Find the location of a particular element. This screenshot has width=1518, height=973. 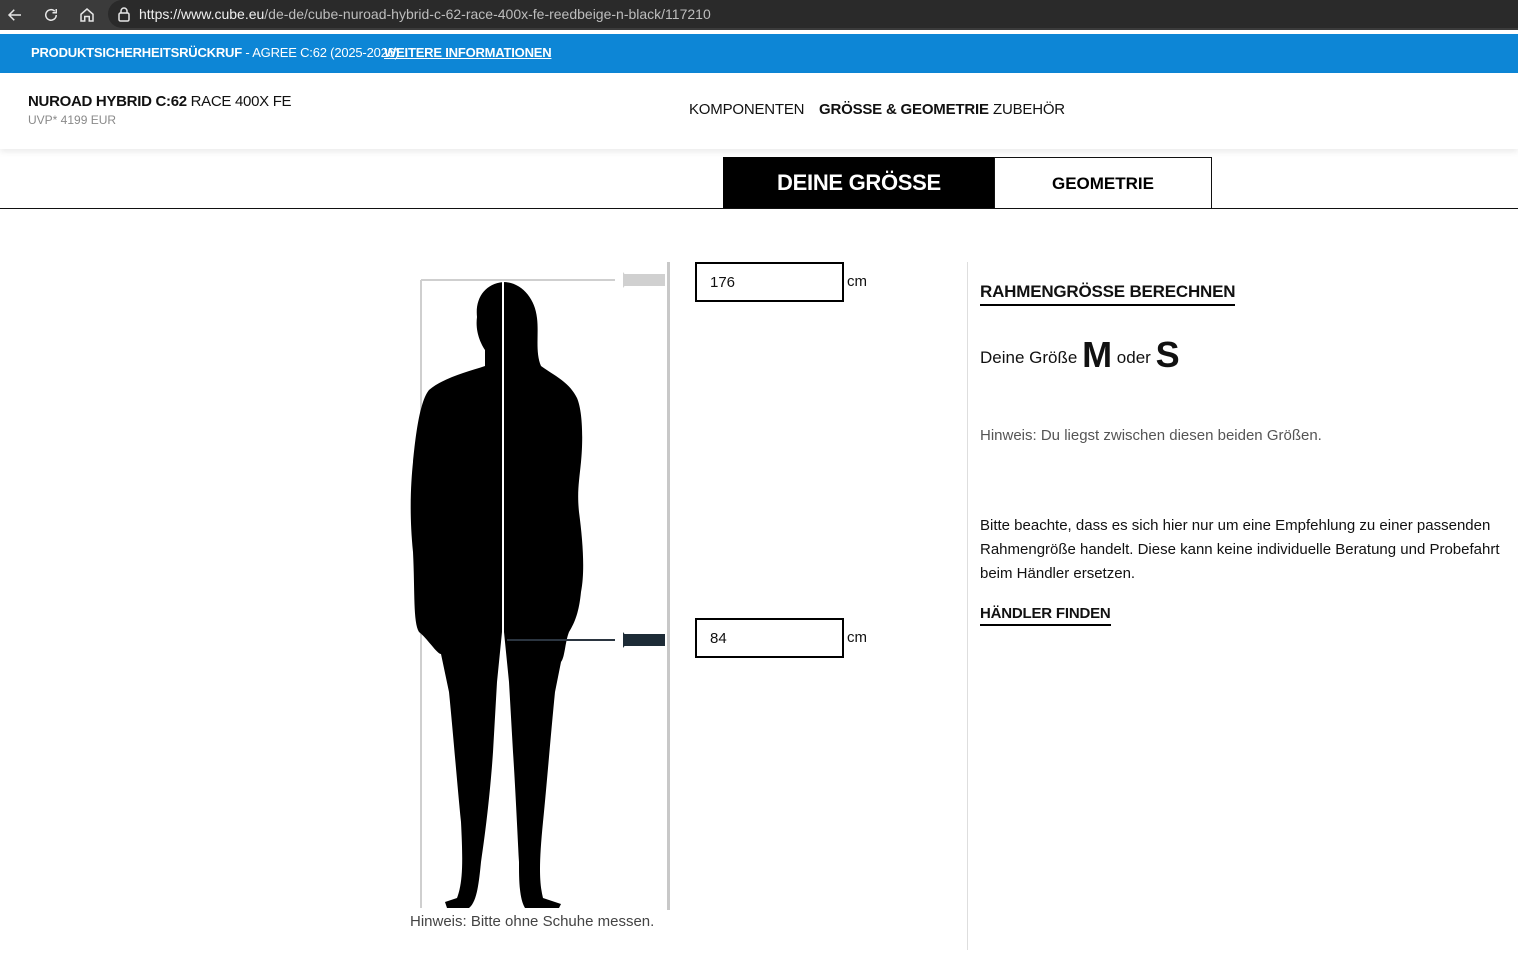

recall-label: PRODUKTSICHERHEITSRÜCKRUF is located at coordinates (136, 52).